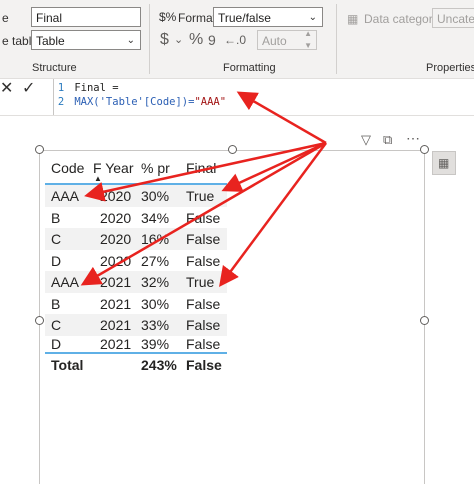 The image size is (474, 484). What do you see at coordinates (86, 40) in the screenshot?
I see `home-table-select: Table ⌄` at bounding box center [86, 40].